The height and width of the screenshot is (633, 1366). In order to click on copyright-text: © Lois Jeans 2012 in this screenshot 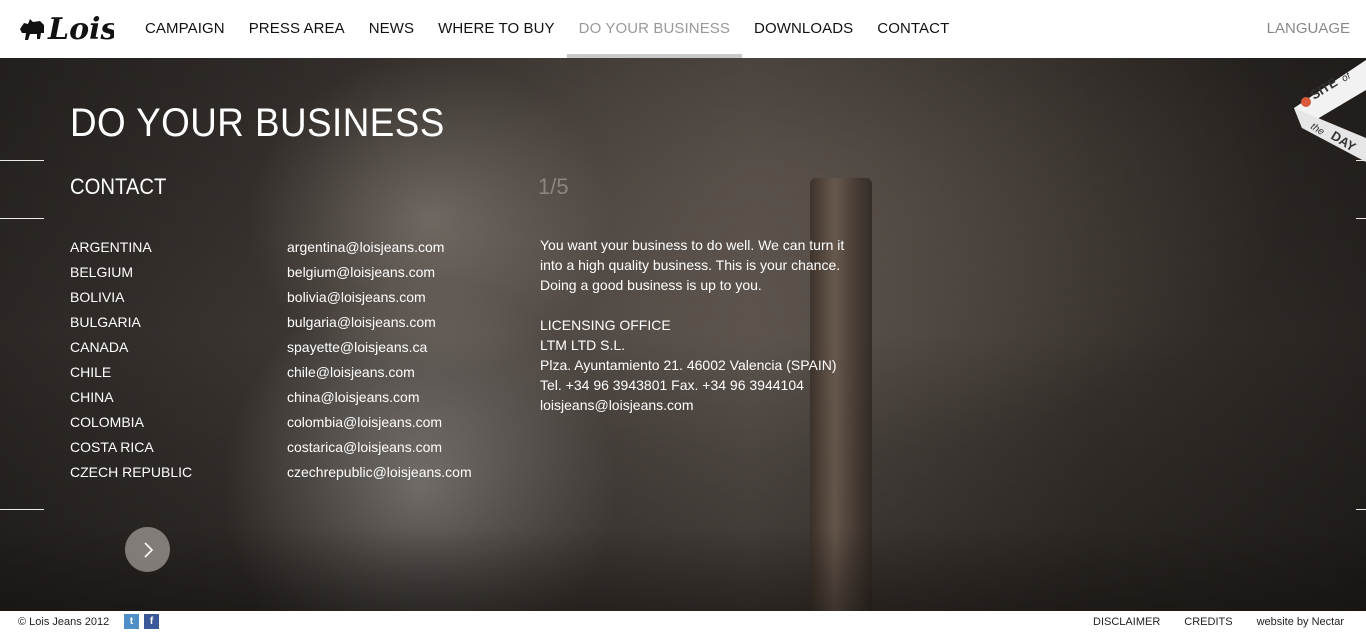, I will do `click(64, 622)`.